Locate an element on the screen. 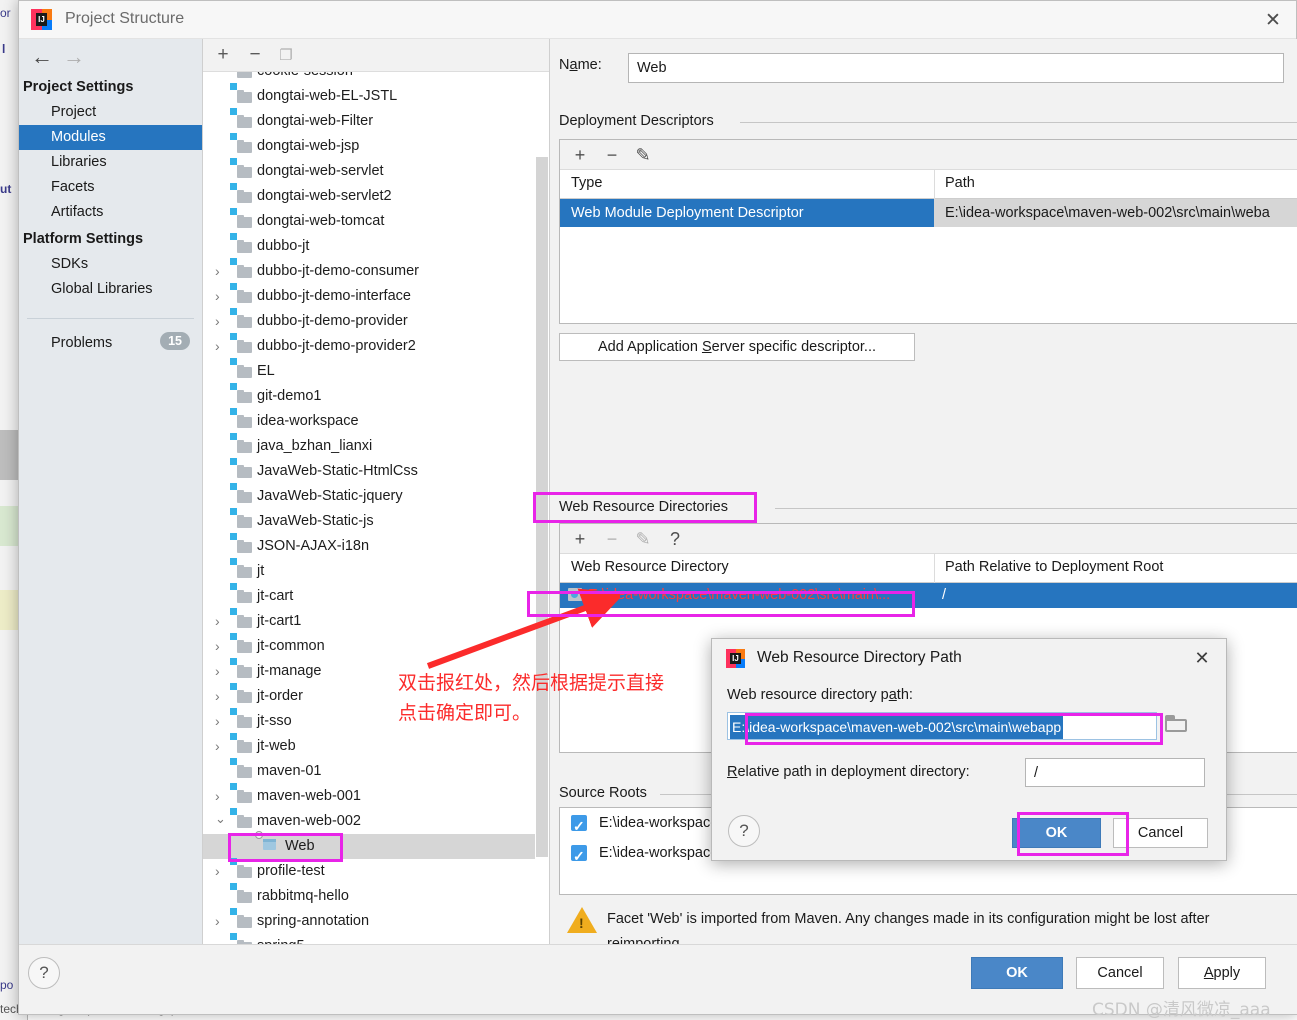  remove-module-button: − is located at coordinates (255, 55).